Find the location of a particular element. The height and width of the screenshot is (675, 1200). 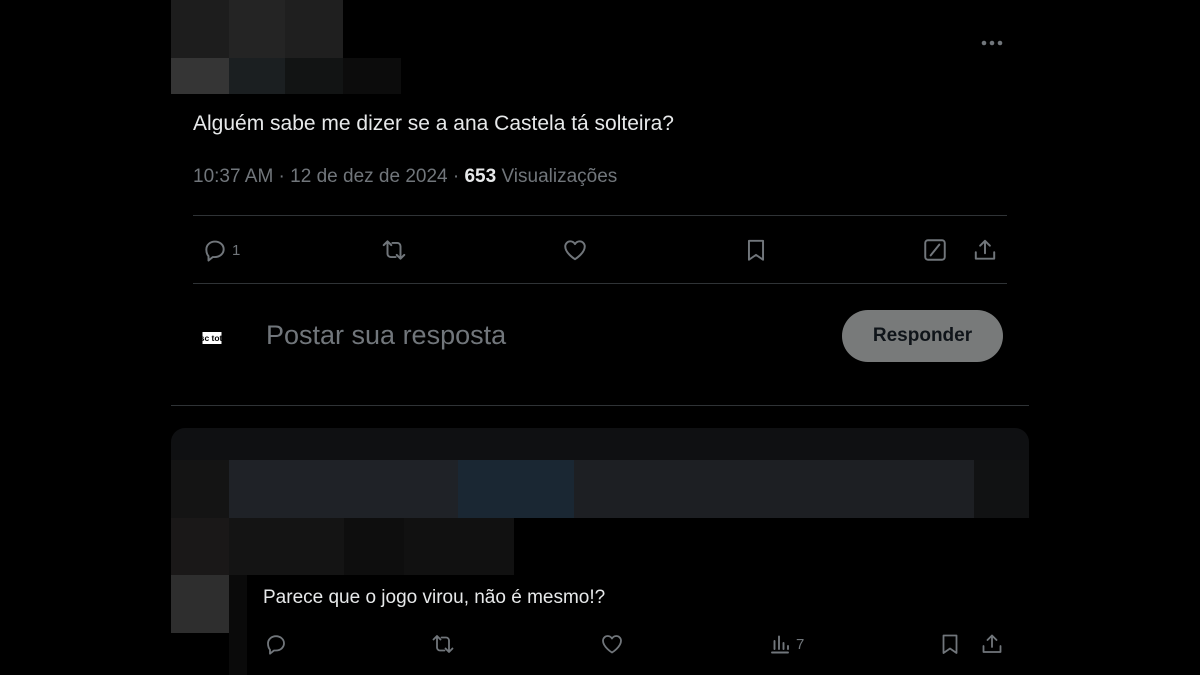

views-icon is located at coordinates (780, 644).